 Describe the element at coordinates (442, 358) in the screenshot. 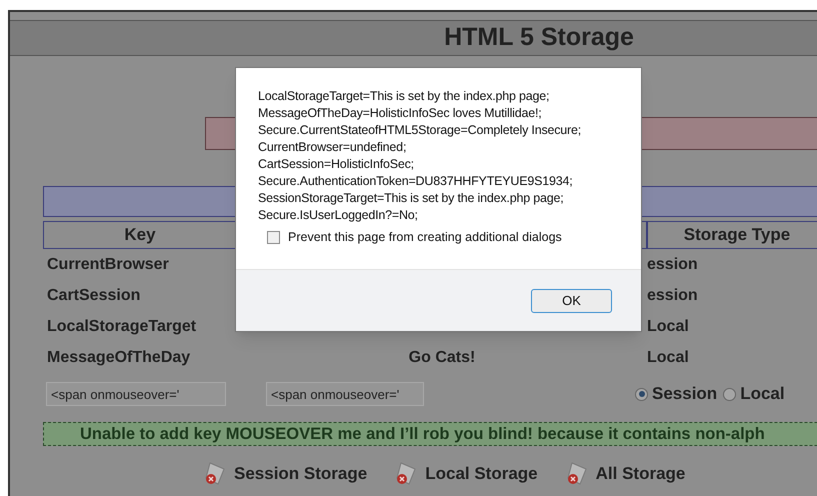

I see `table-cell-text: Go Cats!` at that location.